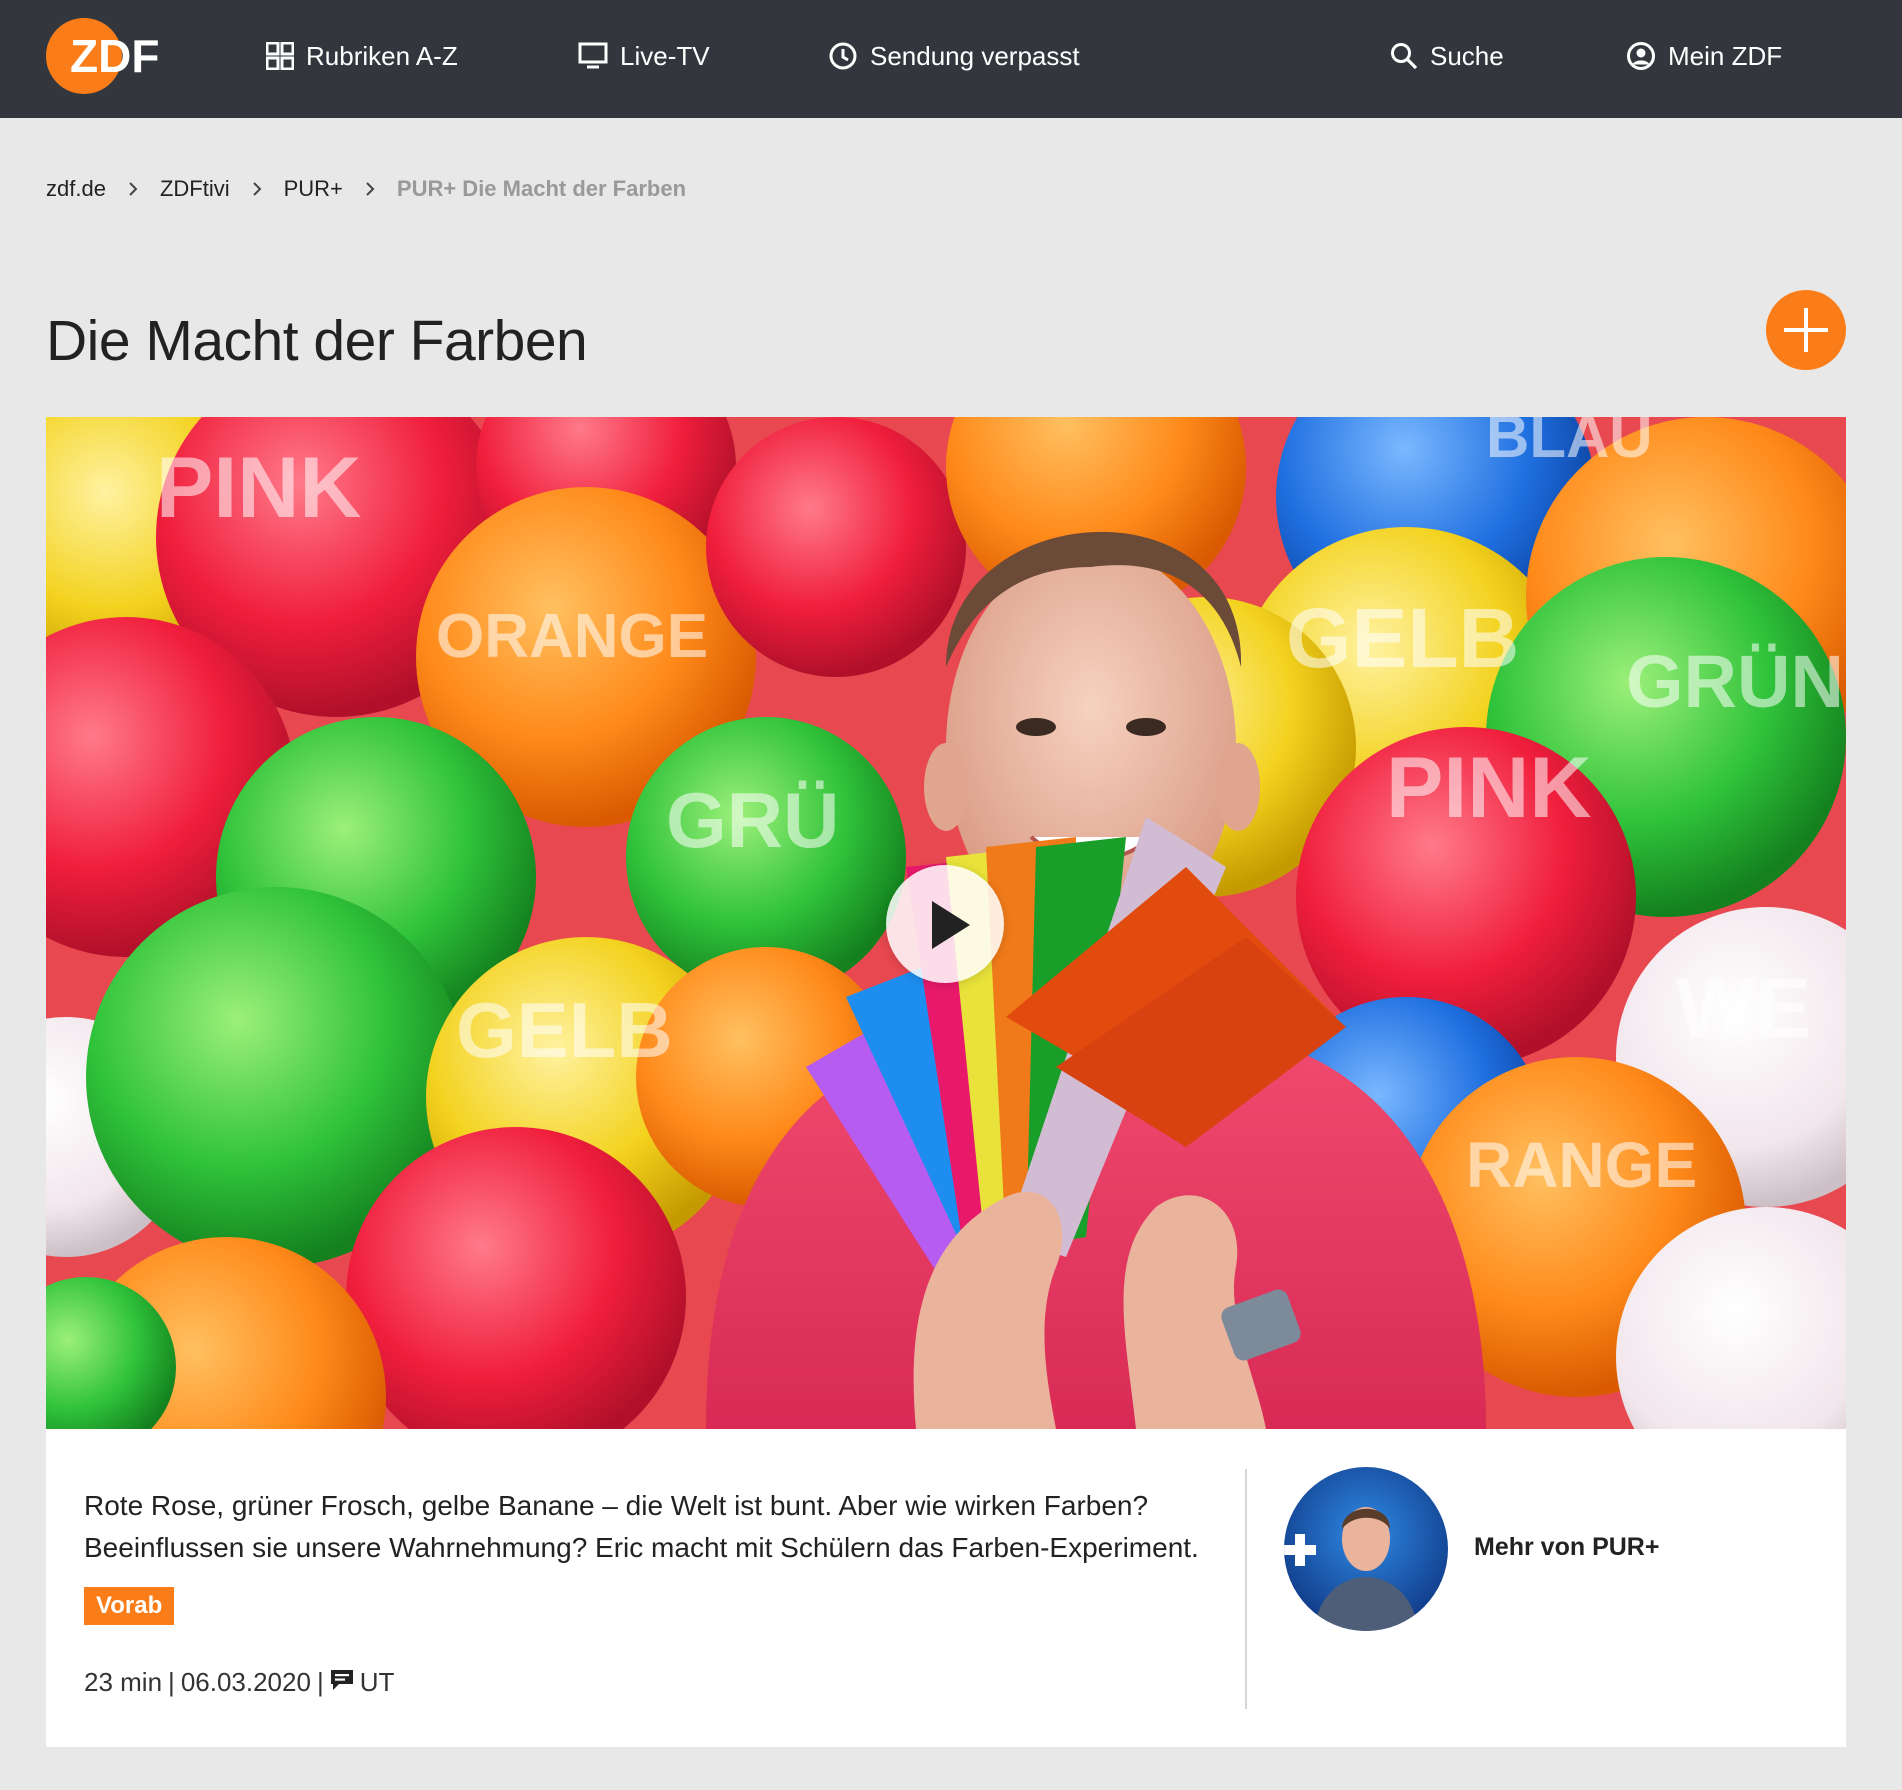 The height and width of the screenshot is (1790, 1902). Describe the element at coordinates (541, 188) in the screenshot. I see `breadcrumb-current: PUR+ Die Macht der Farben` at that location.